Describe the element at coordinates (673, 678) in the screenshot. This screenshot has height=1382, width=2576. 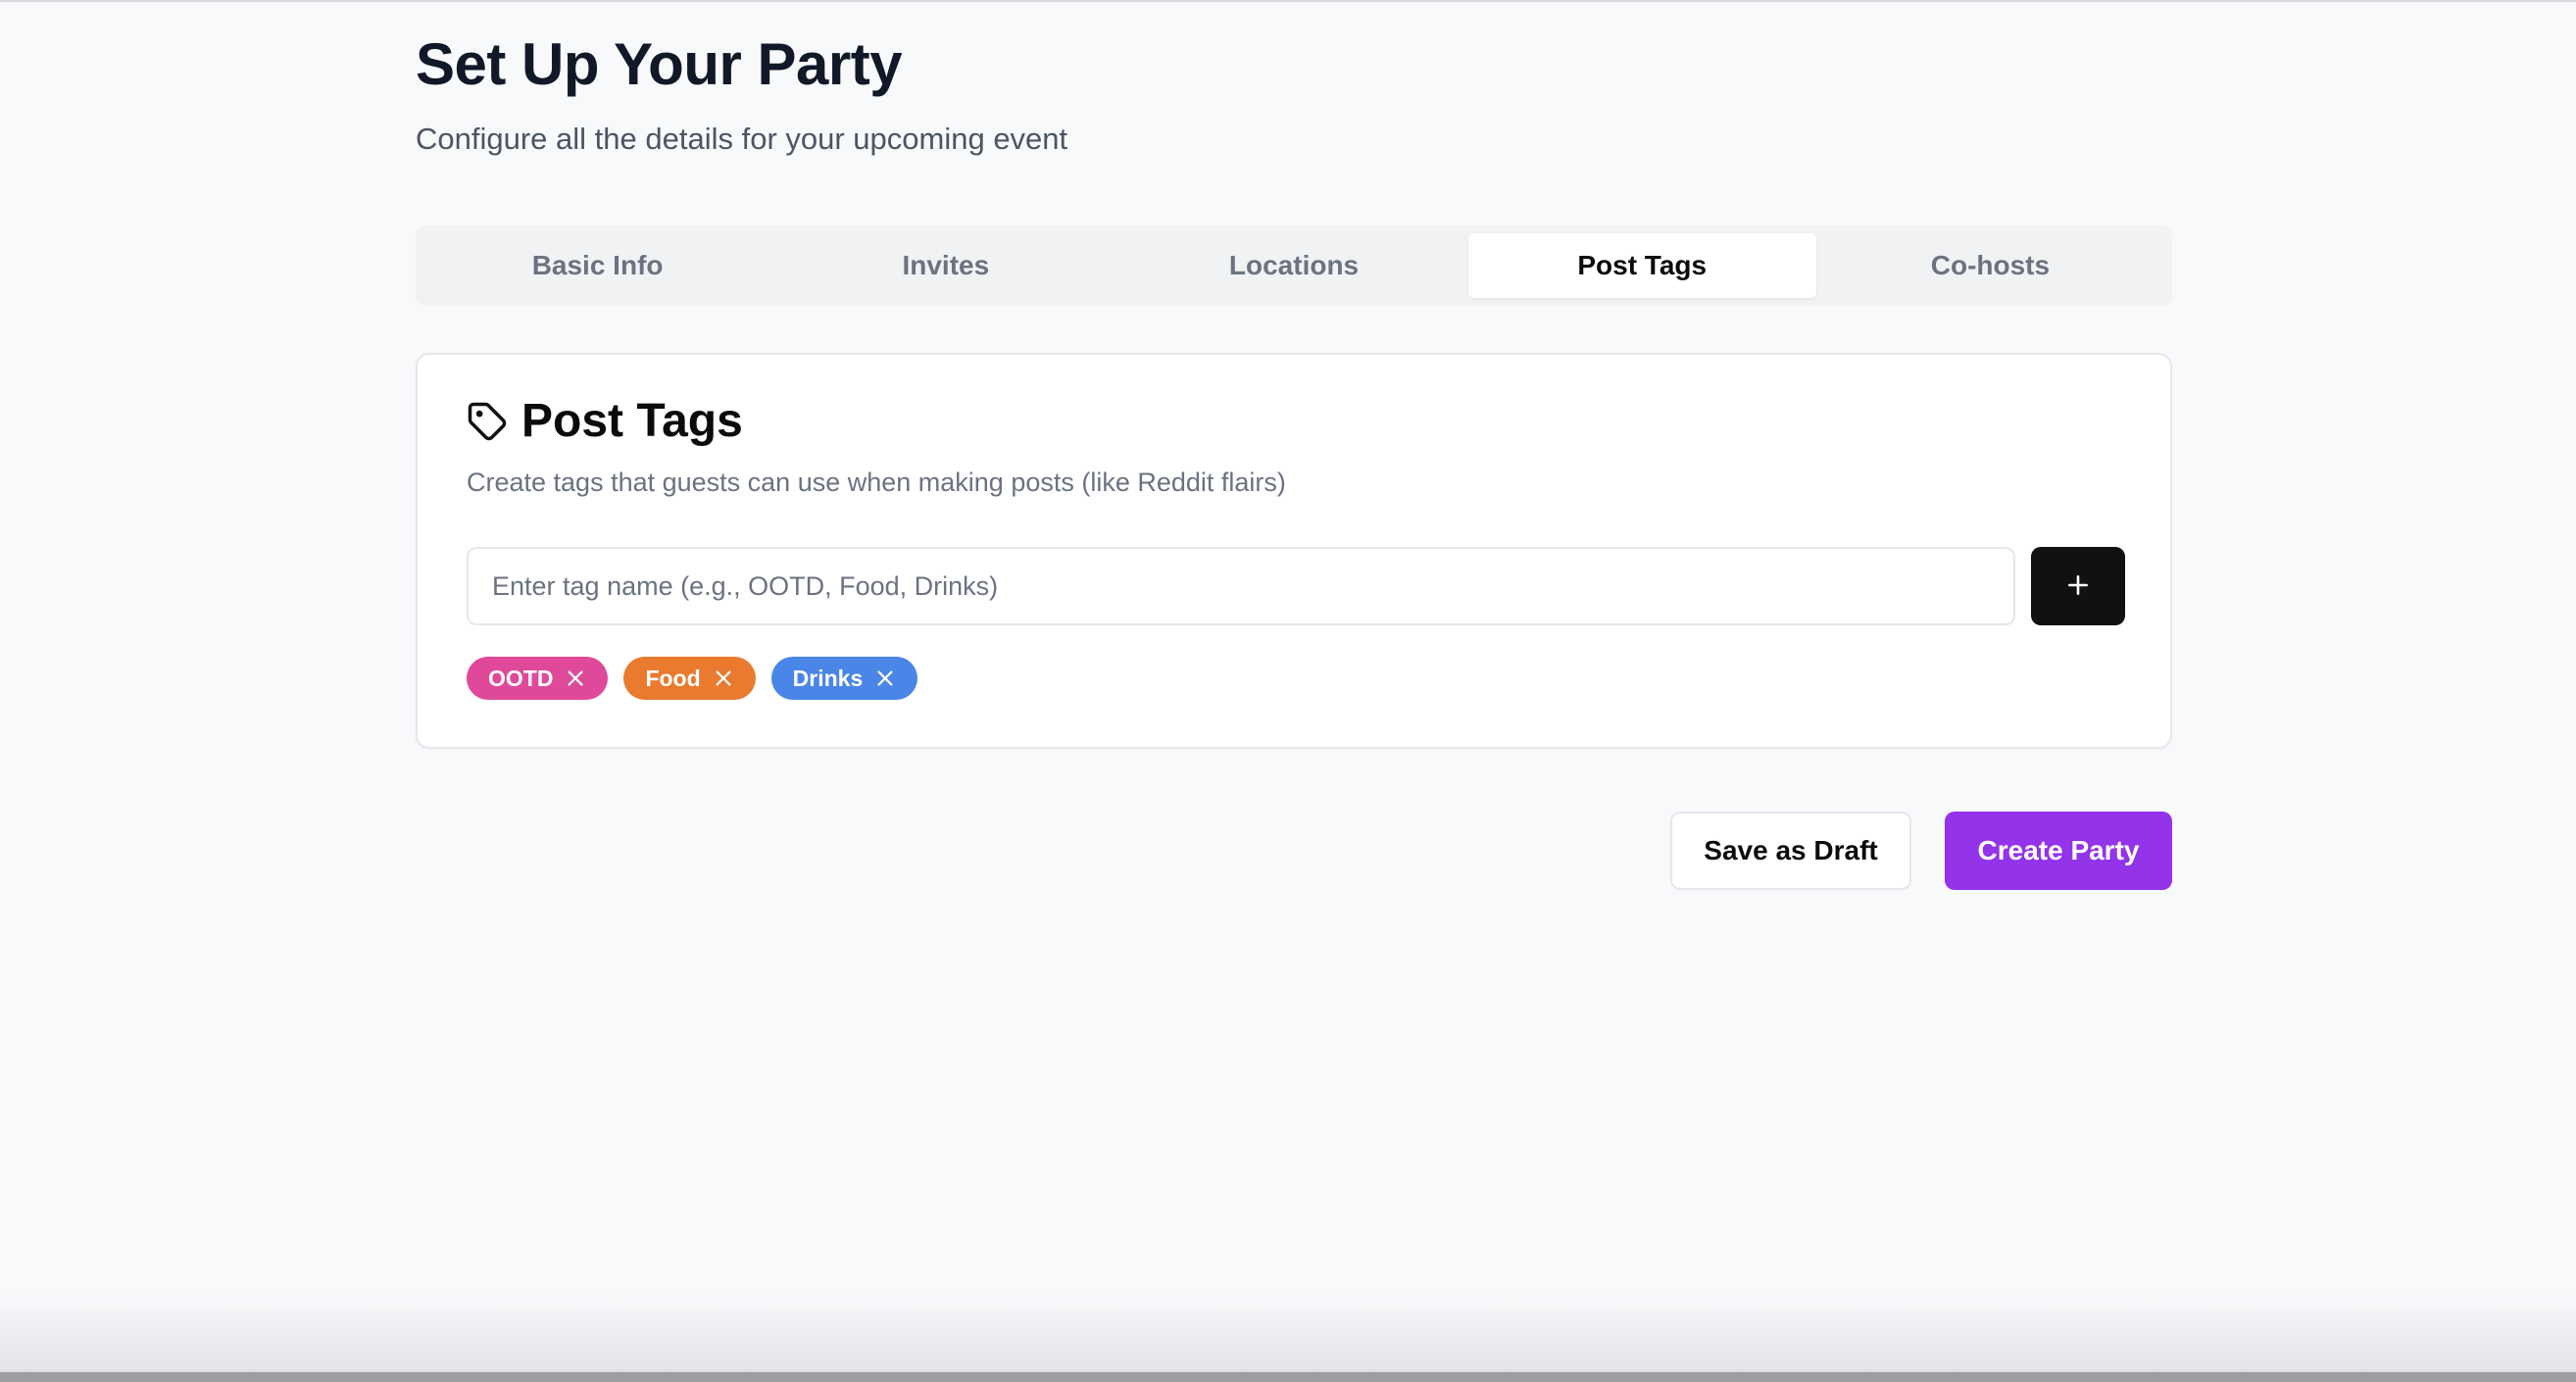
I see `tag-chip-label: Food` at that location.